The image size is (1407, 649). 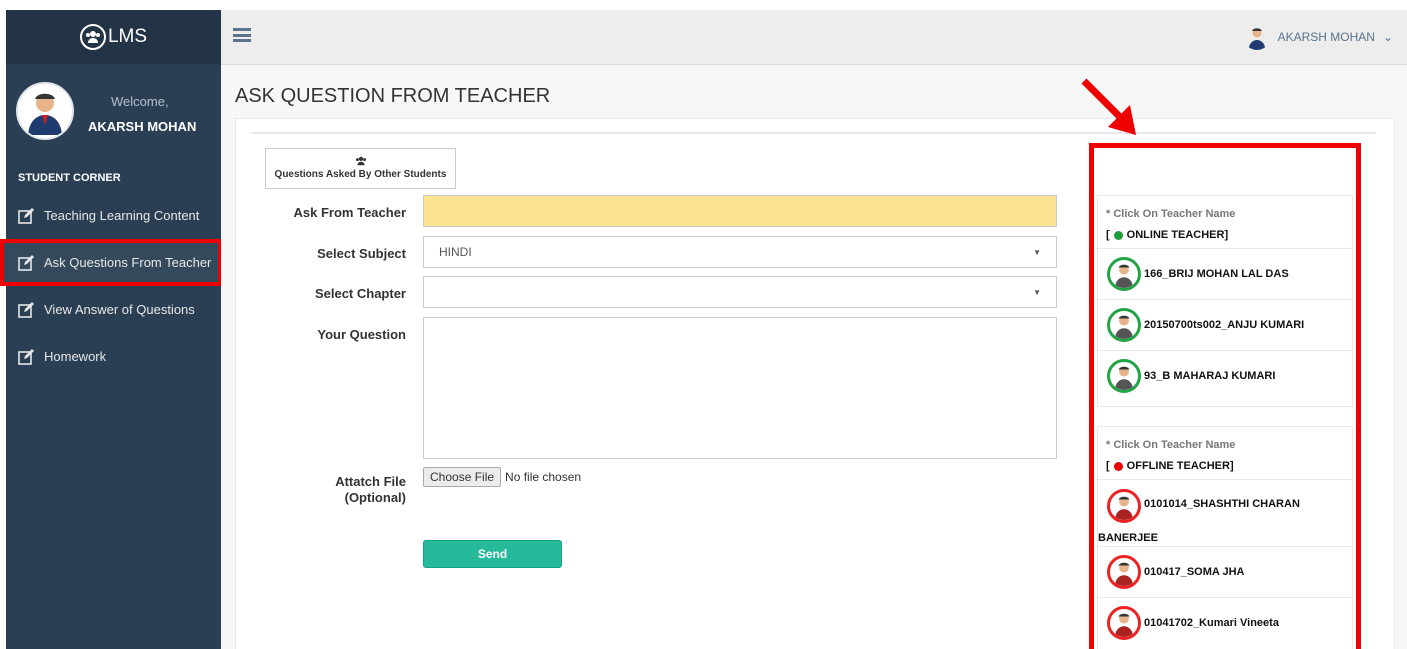 I want to click on send-button: Send, so click(x=492, y=554).